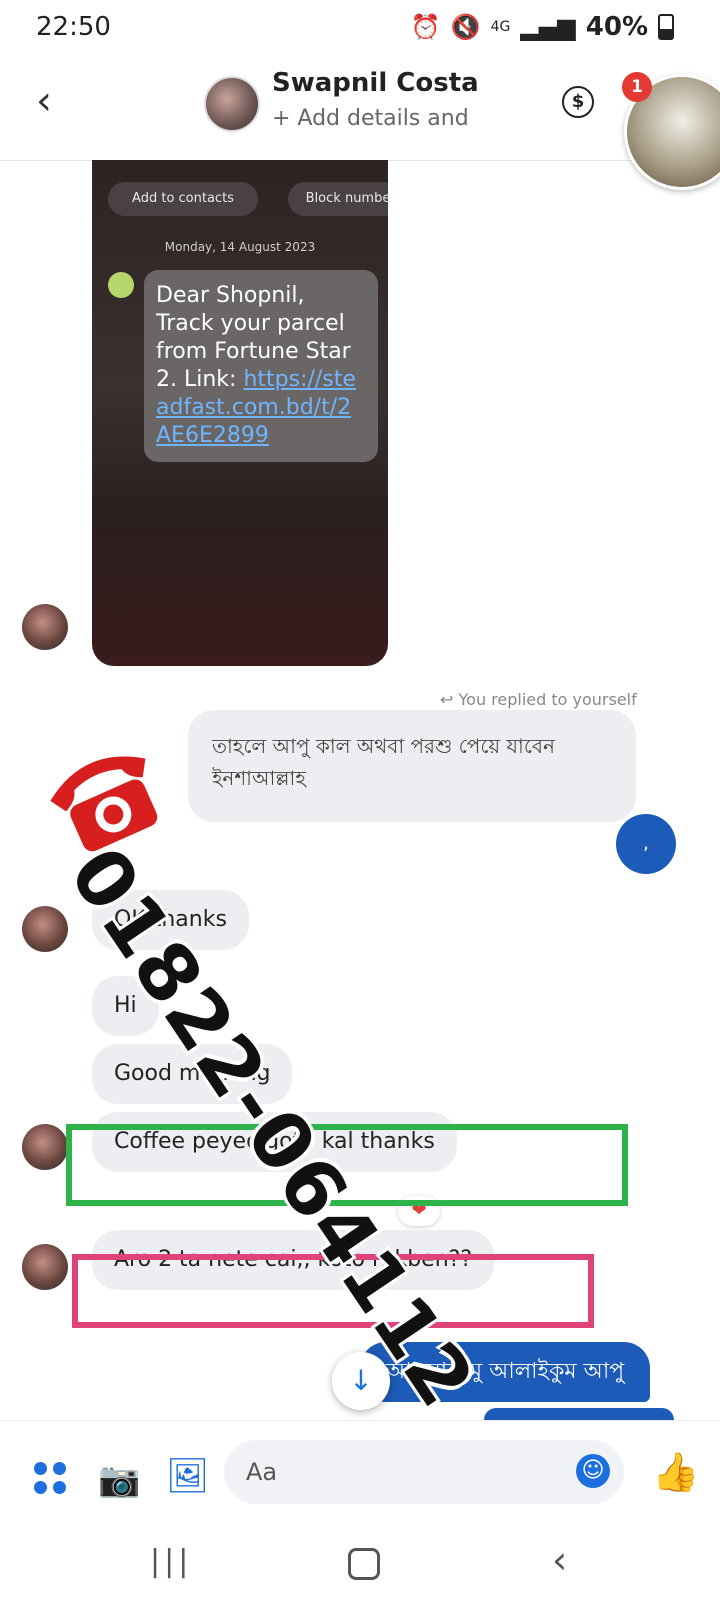 The height and width of the screenshot is (1600, 720). What do you see at coordinates (338, 199) in the screenshot?
I see `block-number-label: Block numbe` at bounding box center [338, 199].